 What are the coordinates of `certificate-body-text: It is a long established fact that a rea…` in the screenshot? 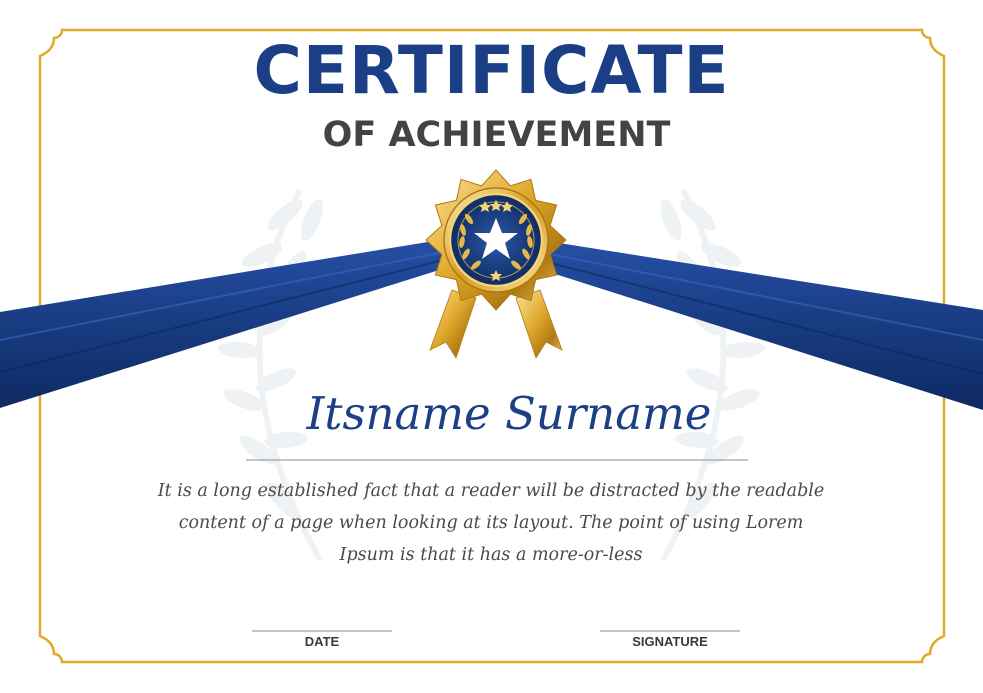 It's located at (491, 523).